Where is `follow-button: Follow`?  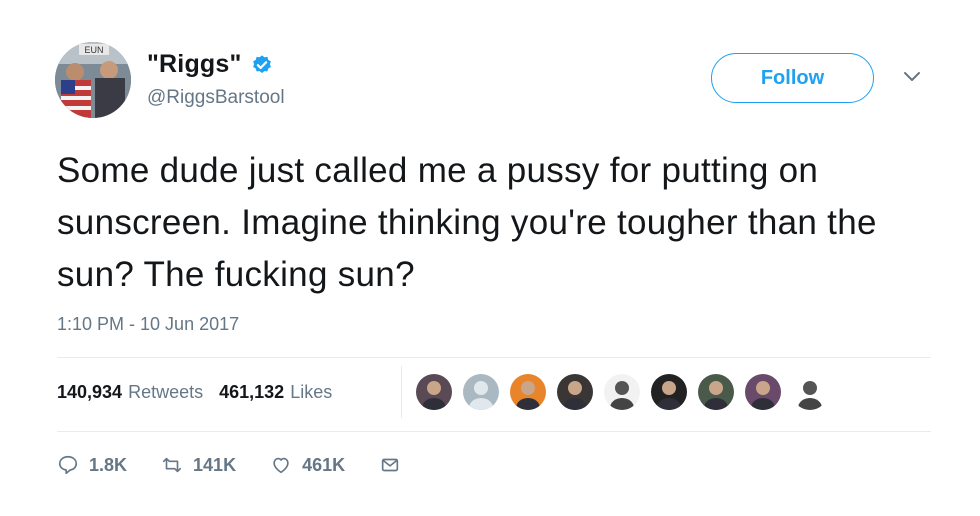
follow-button: Follow is located at coordinates (792, 78).